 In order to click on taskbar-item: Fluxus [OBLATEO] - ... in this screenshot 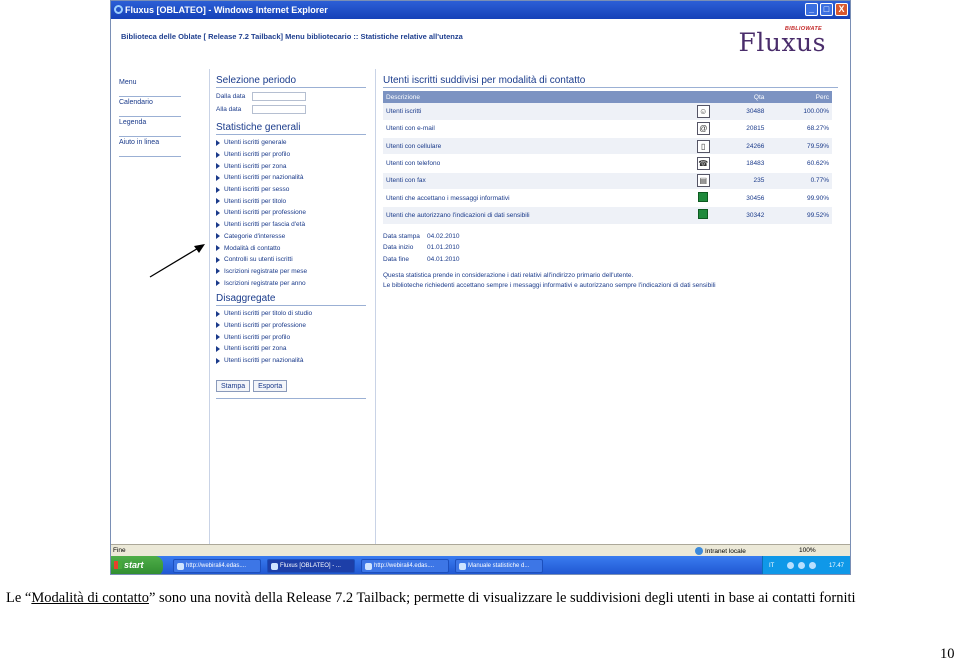, I will do `click(311, 566)`.